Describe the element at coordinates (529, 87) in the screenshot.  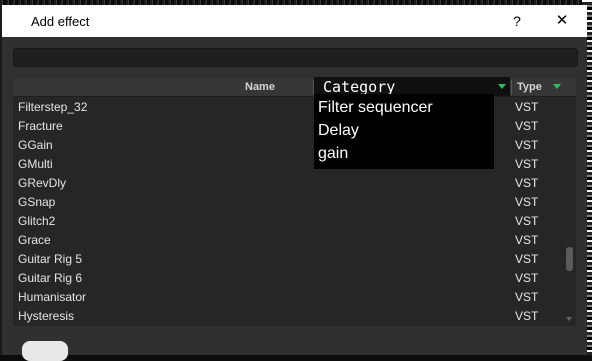
I see `column-header-type: Type` at that location.